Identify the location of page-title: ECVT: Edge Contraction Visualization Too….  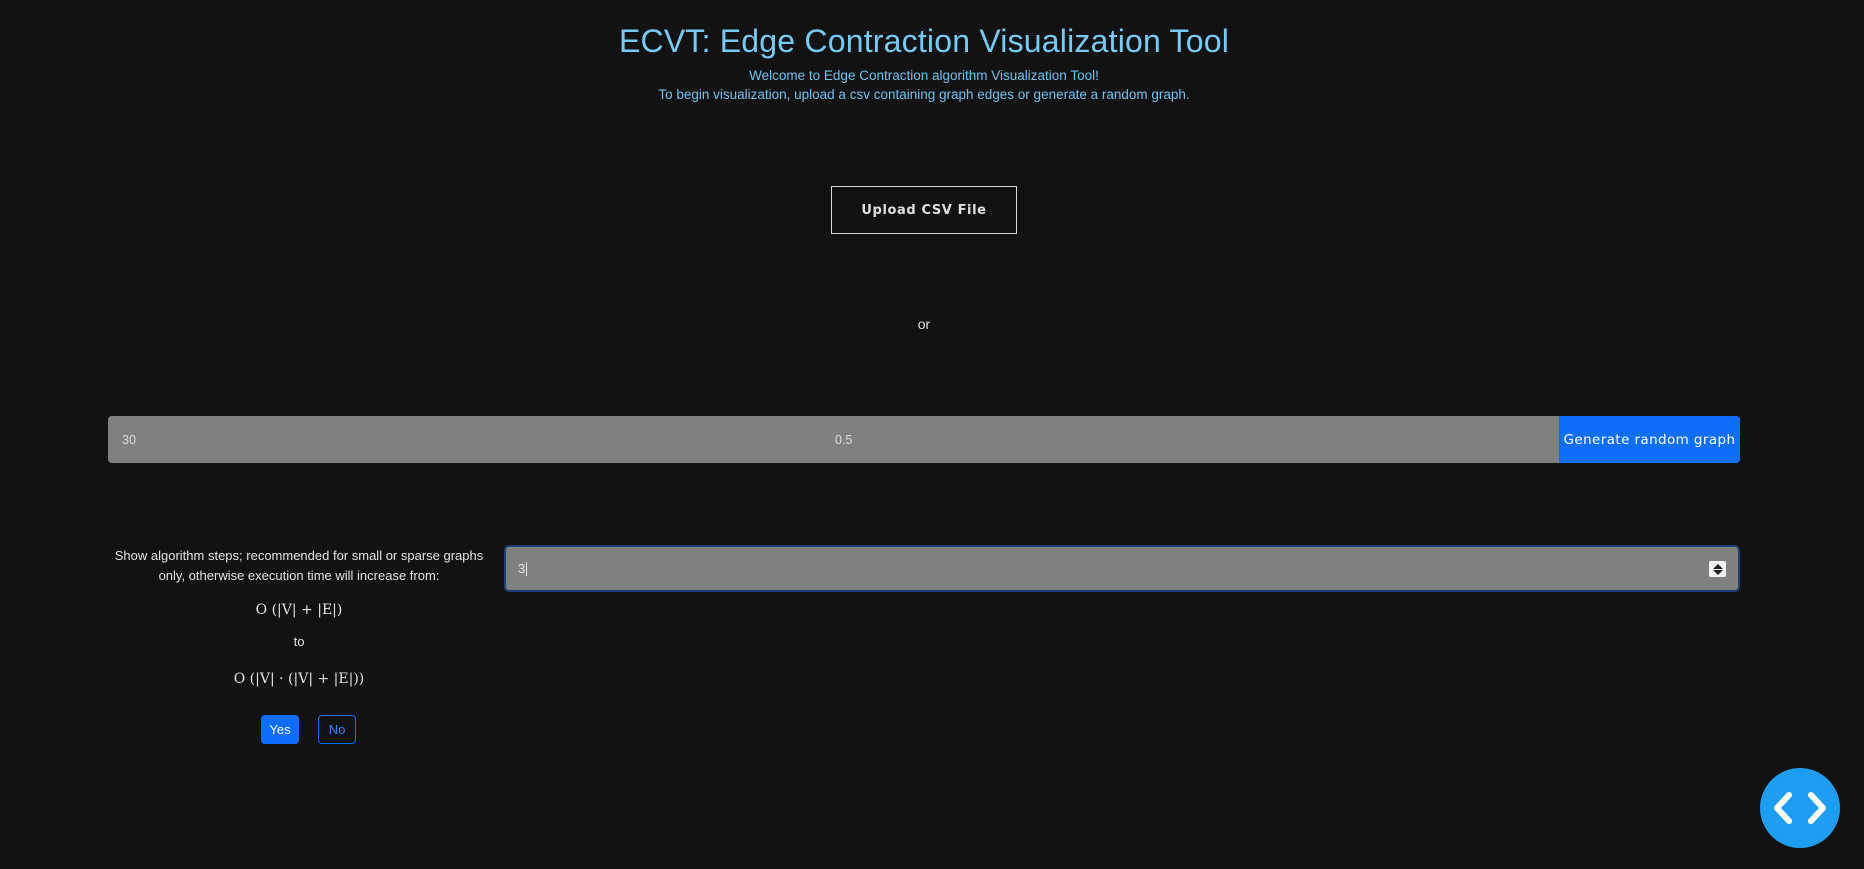
(924, 41).